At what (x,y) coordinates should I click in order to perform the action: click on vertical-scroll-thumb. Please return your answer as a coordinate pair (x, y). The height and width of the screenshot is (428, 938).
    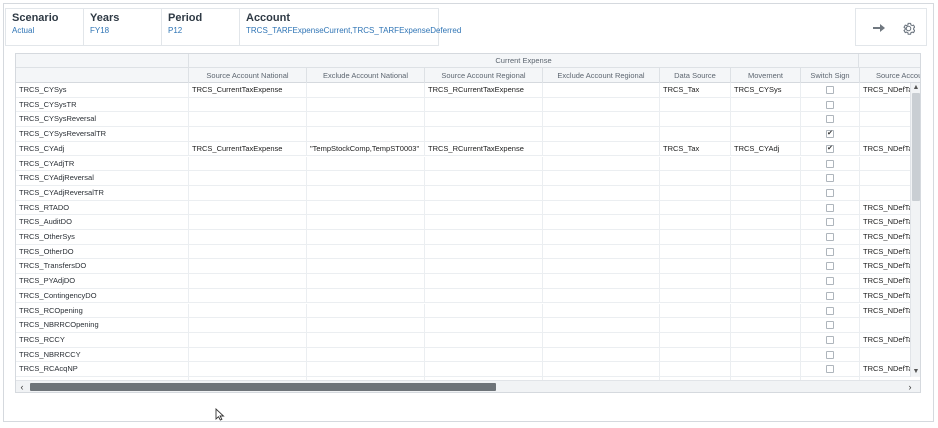
    Looking at the image, I should click on (916, 147).